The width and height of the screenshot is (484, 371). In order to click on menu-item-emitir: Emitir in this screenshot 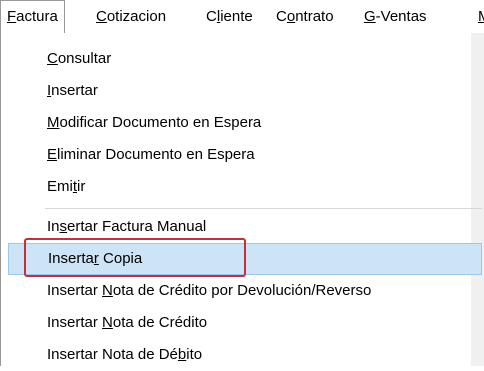, I will do `click(245, 187)`.